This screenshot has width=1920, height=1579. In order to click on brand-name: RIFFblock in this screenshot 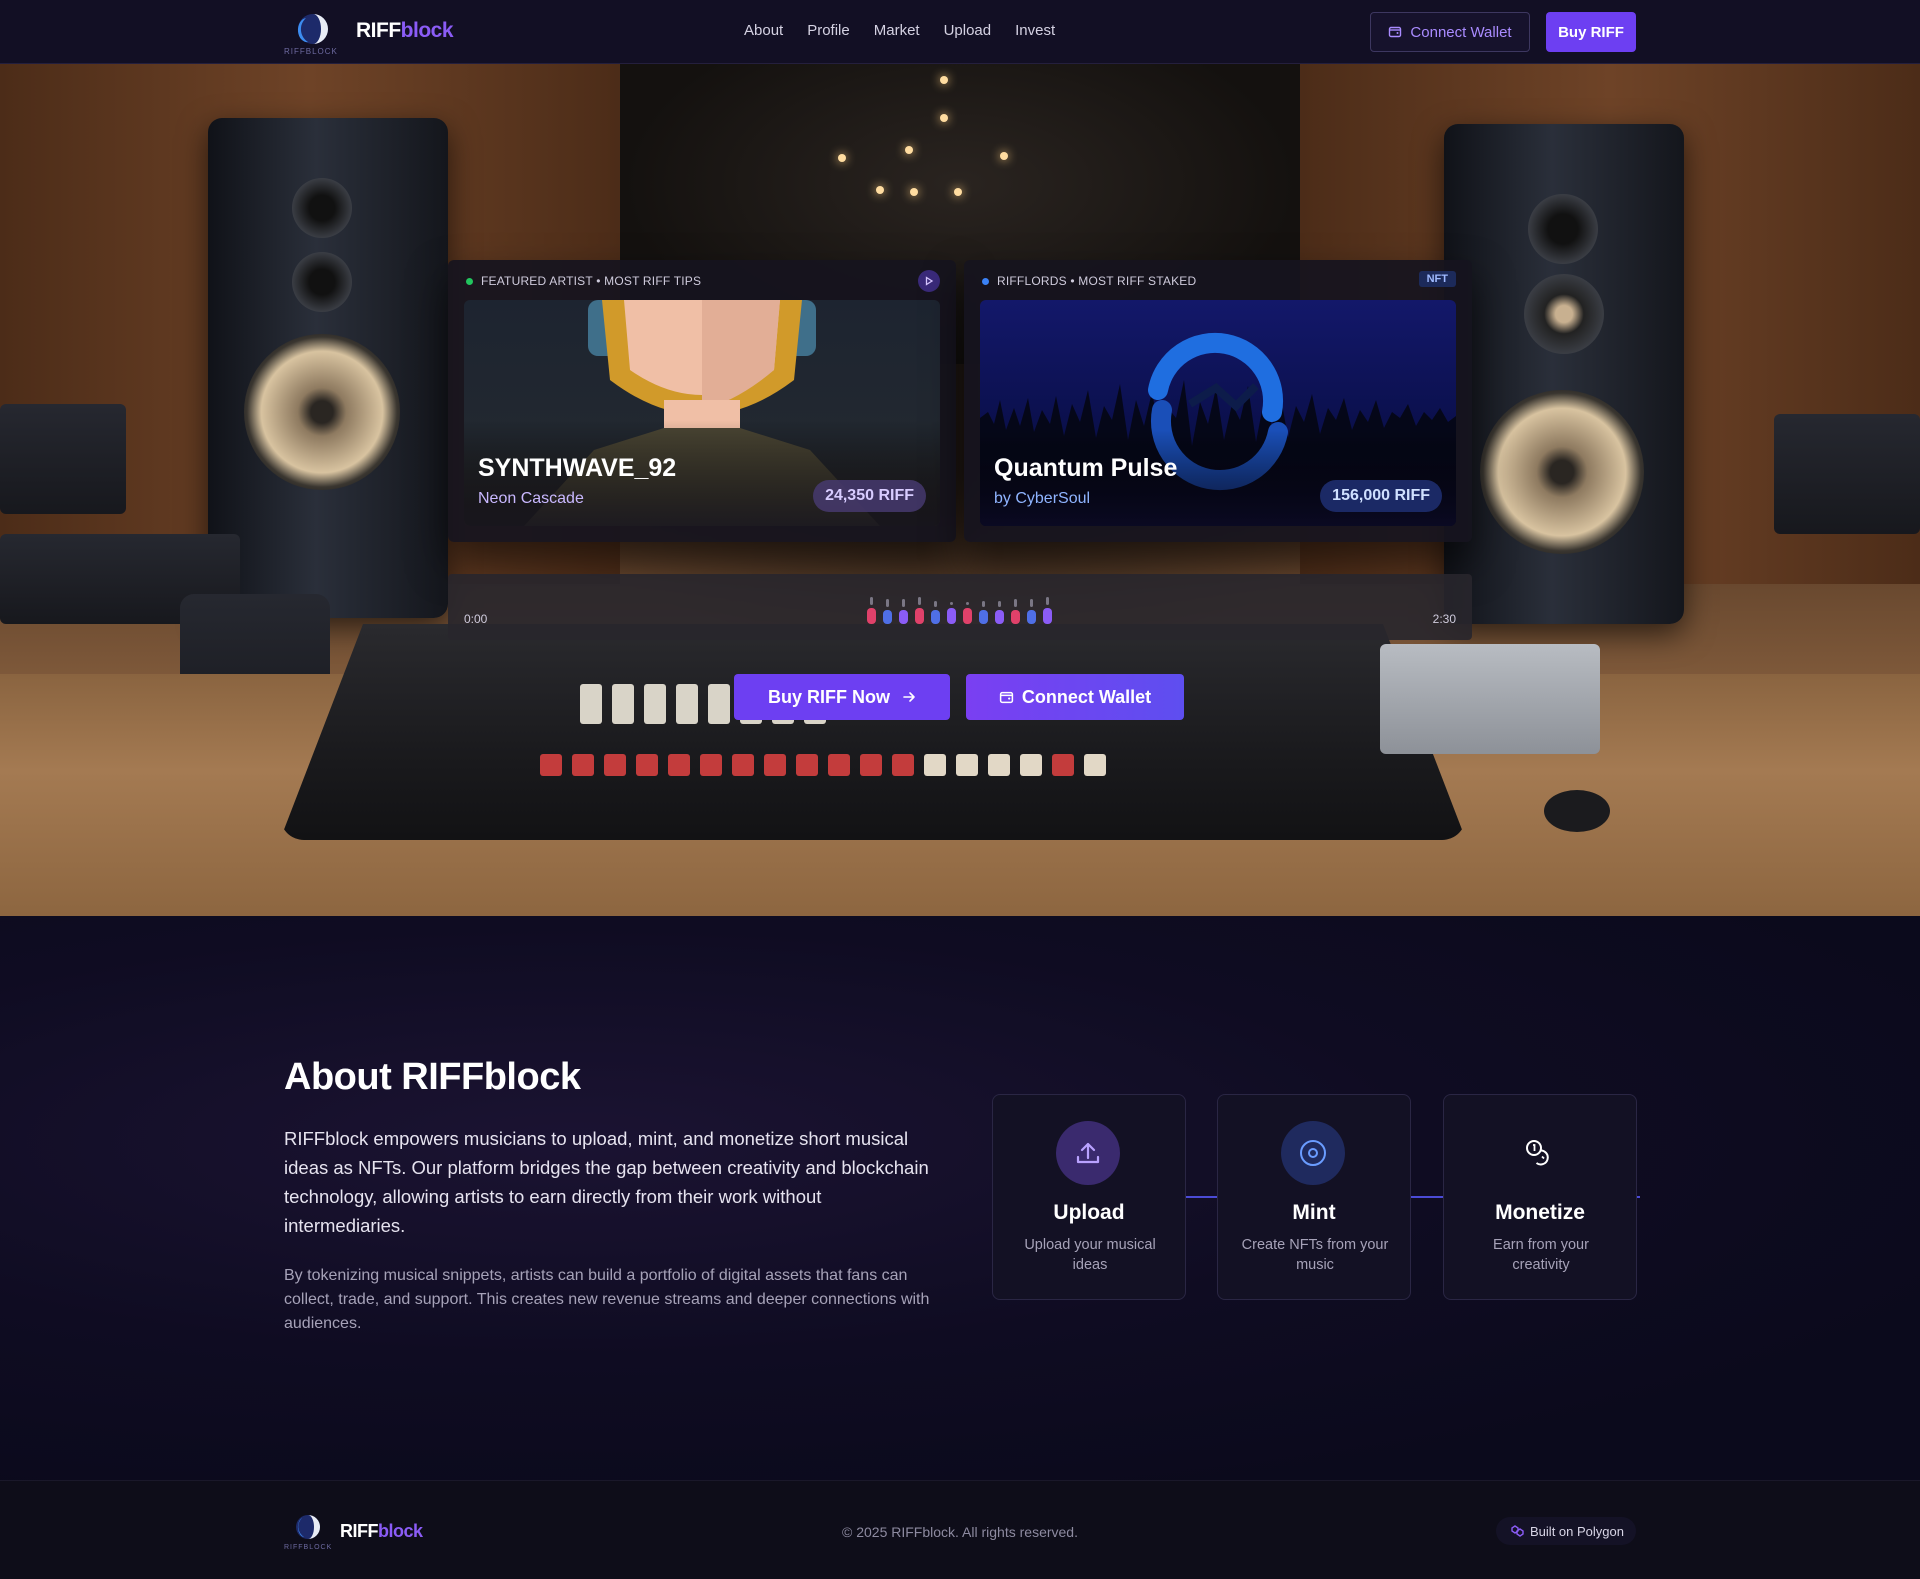, I will do `click(405, 31)`.